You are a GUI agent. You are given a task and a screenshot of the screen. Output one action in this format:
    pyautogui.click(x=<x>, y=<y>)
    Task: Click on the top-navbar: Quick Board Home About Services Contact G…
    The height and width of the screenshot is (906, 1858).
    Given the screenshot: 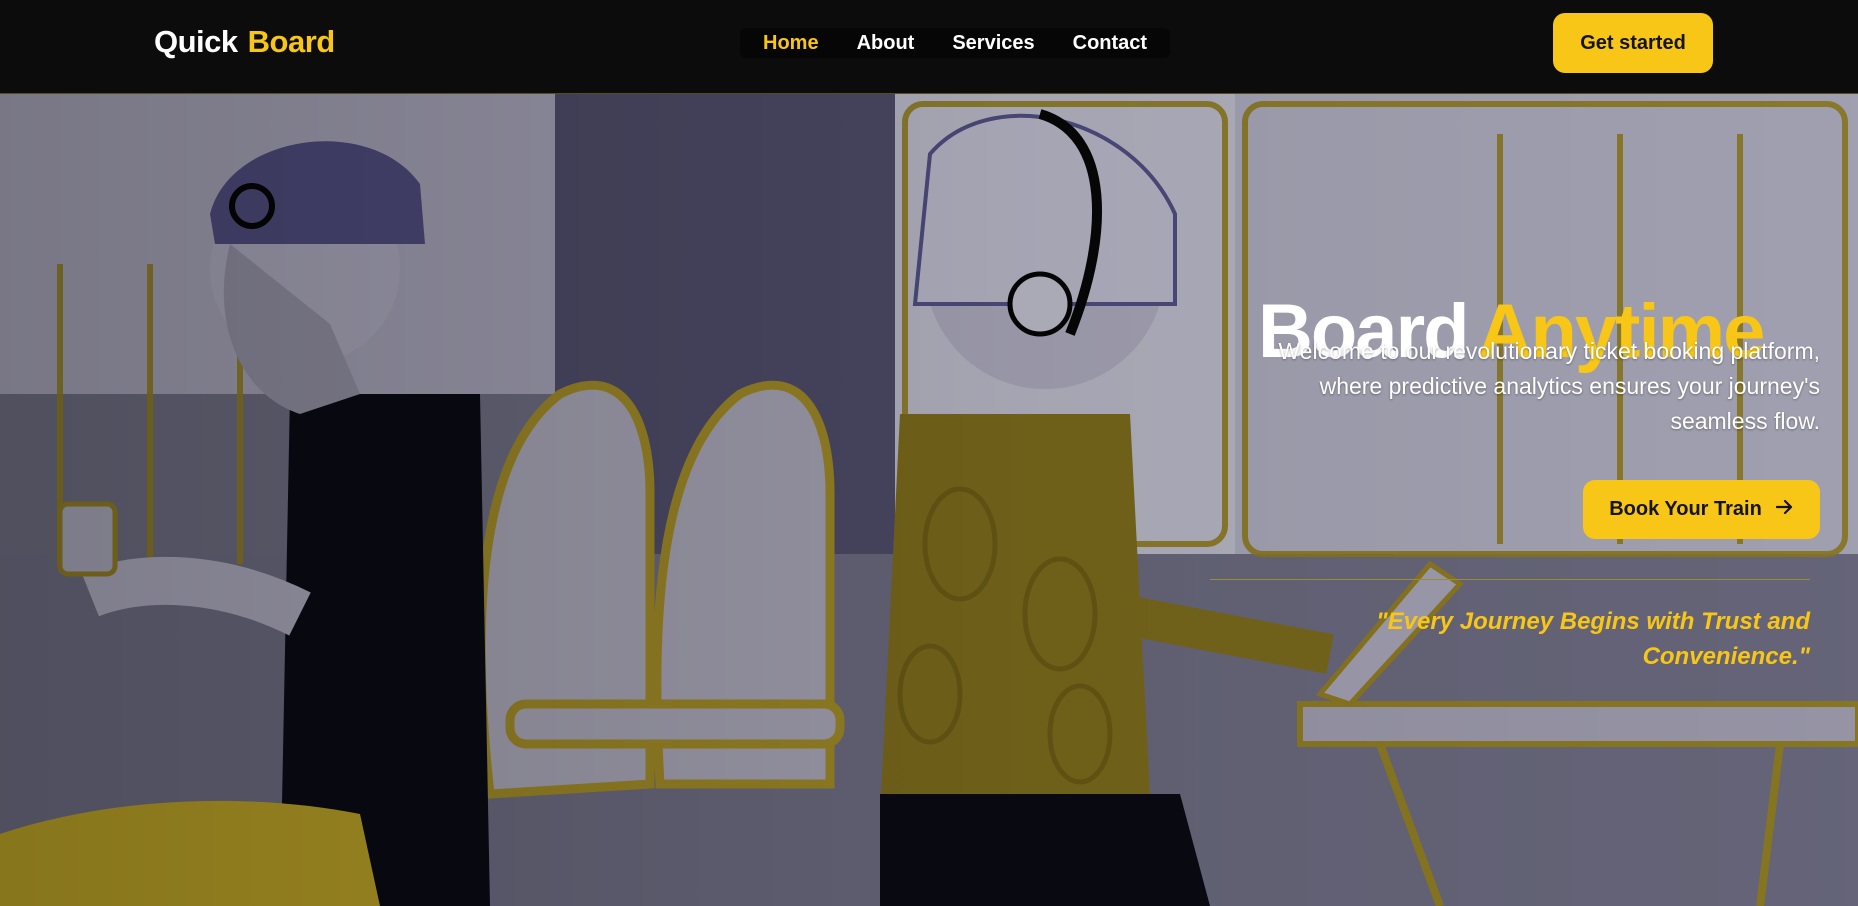 What is the action you would take?
    pyautogui.click(x=929, y=47)
    